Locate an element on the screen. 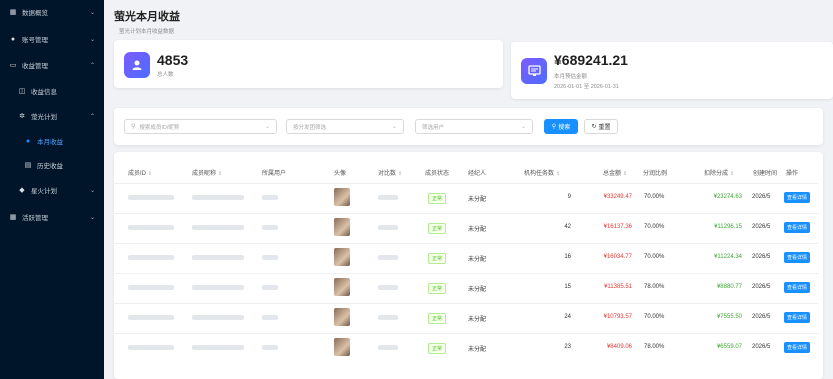 This screenshot has height=379, width=833. sidebar-item-label: 数据概览 is located at coordinates (35, 13).